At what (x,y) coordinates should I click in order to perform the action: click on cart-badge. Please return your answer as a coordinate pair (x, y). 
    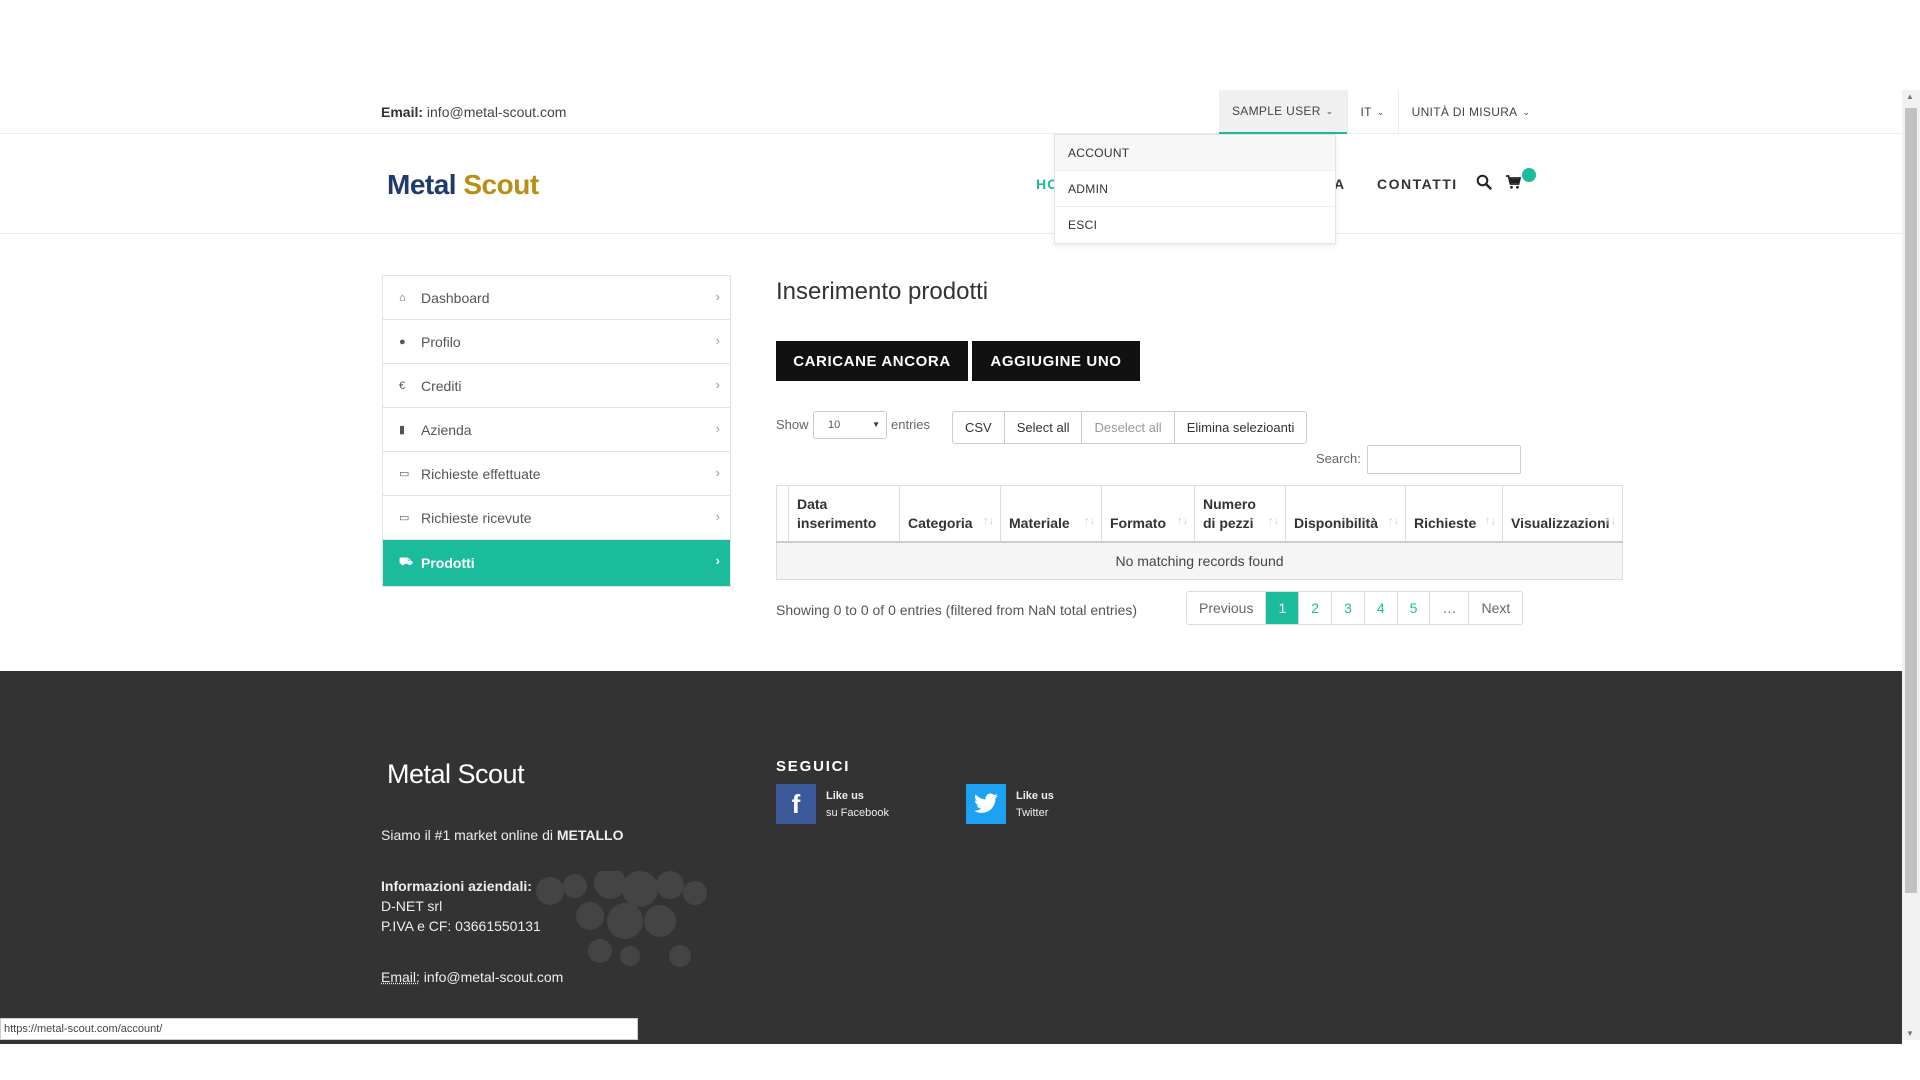
    Looking at the image, I should click on (1529, 175).